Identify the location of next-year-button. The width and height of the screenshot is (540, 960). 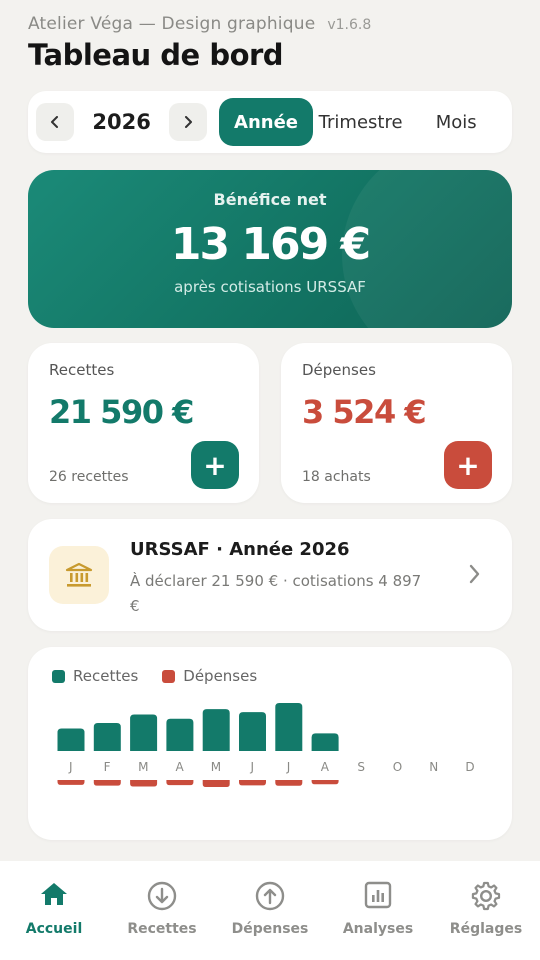
(188, 122).